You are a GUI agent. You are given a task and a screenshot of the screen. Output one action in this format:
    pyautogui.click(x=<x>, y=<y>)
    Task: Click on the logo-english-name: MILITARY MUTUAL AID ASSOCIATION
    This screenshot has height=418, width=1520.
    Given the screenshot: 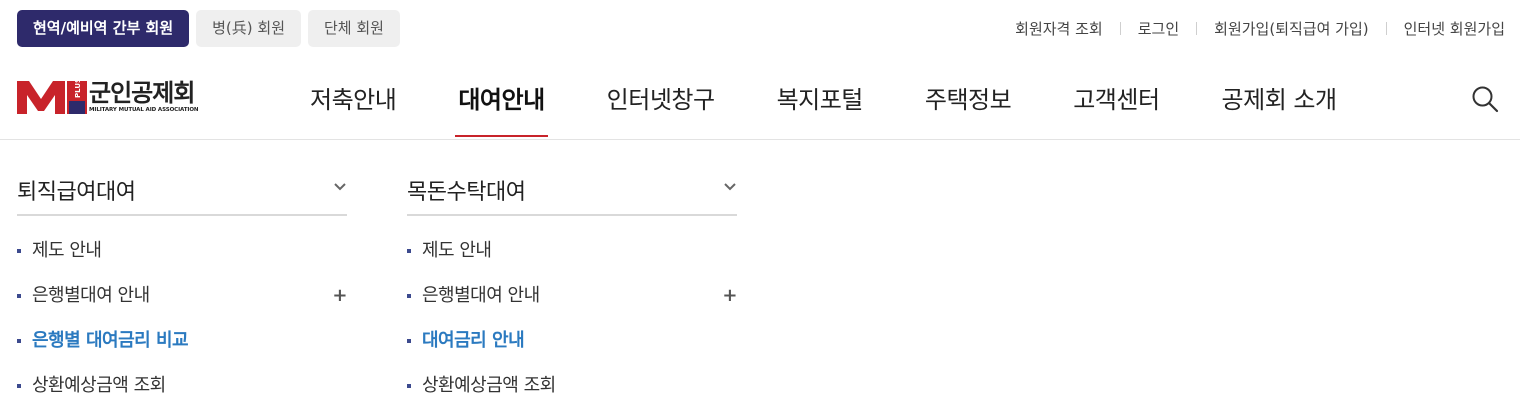 What is the action you would take?
    pyautogui.click(x=144, y=110)
    